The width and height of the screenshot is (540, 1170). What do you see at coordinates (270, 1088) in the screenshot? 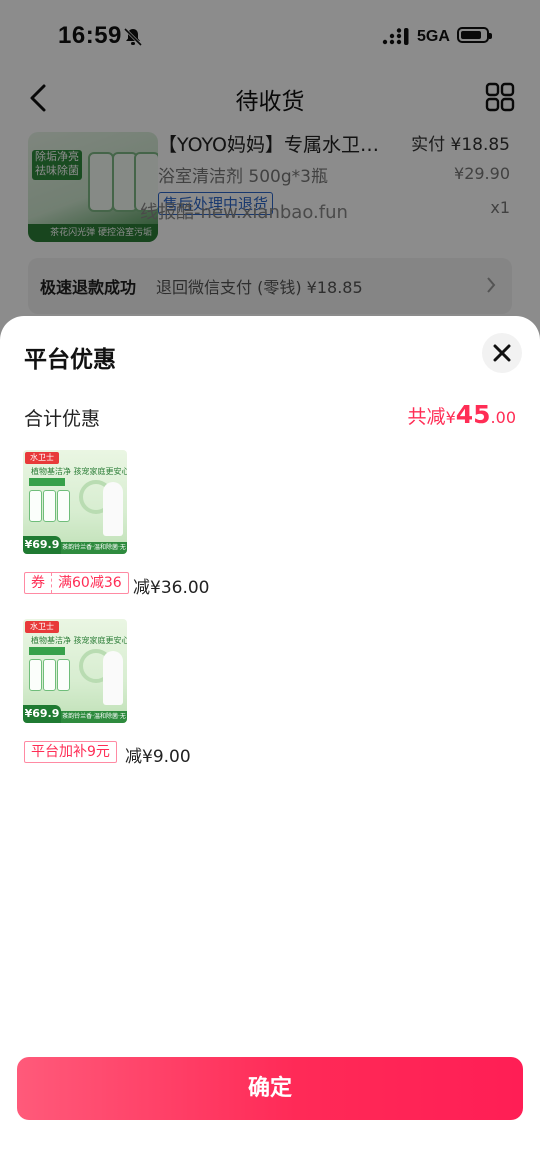
I see `confirm-button: 确定` at bounding box center [270, 1088].